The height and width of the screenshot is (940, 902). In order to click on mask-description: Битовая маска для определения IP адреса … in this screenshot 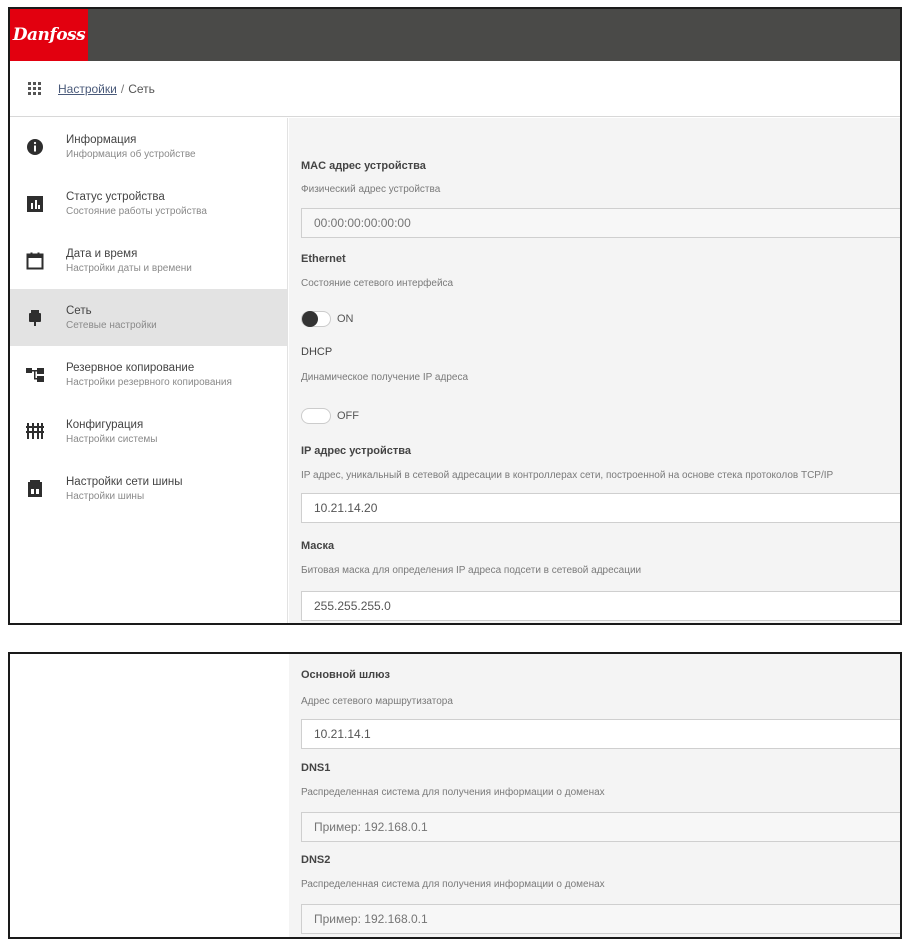, I will do `click(471, 570)`.